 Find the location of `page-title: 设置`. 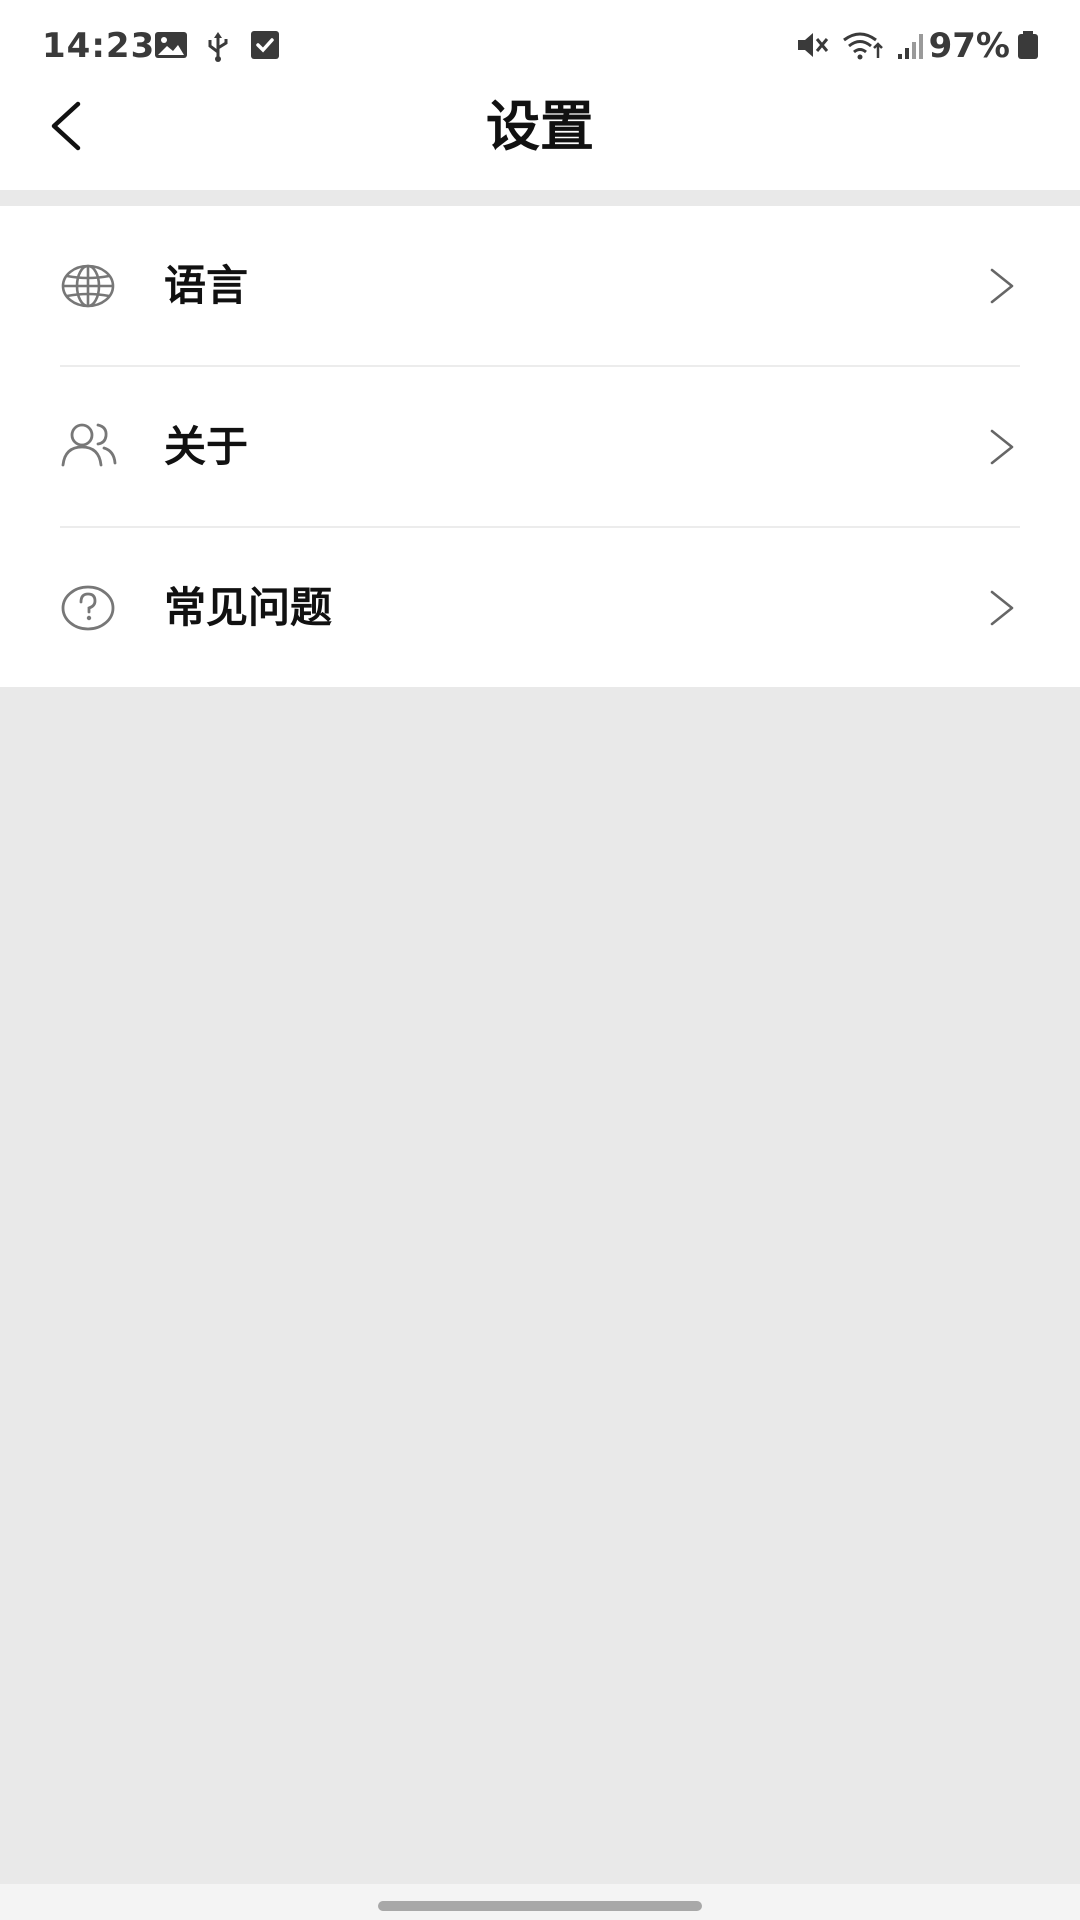

page-title: 设置 is located at coordinates (540, 126).